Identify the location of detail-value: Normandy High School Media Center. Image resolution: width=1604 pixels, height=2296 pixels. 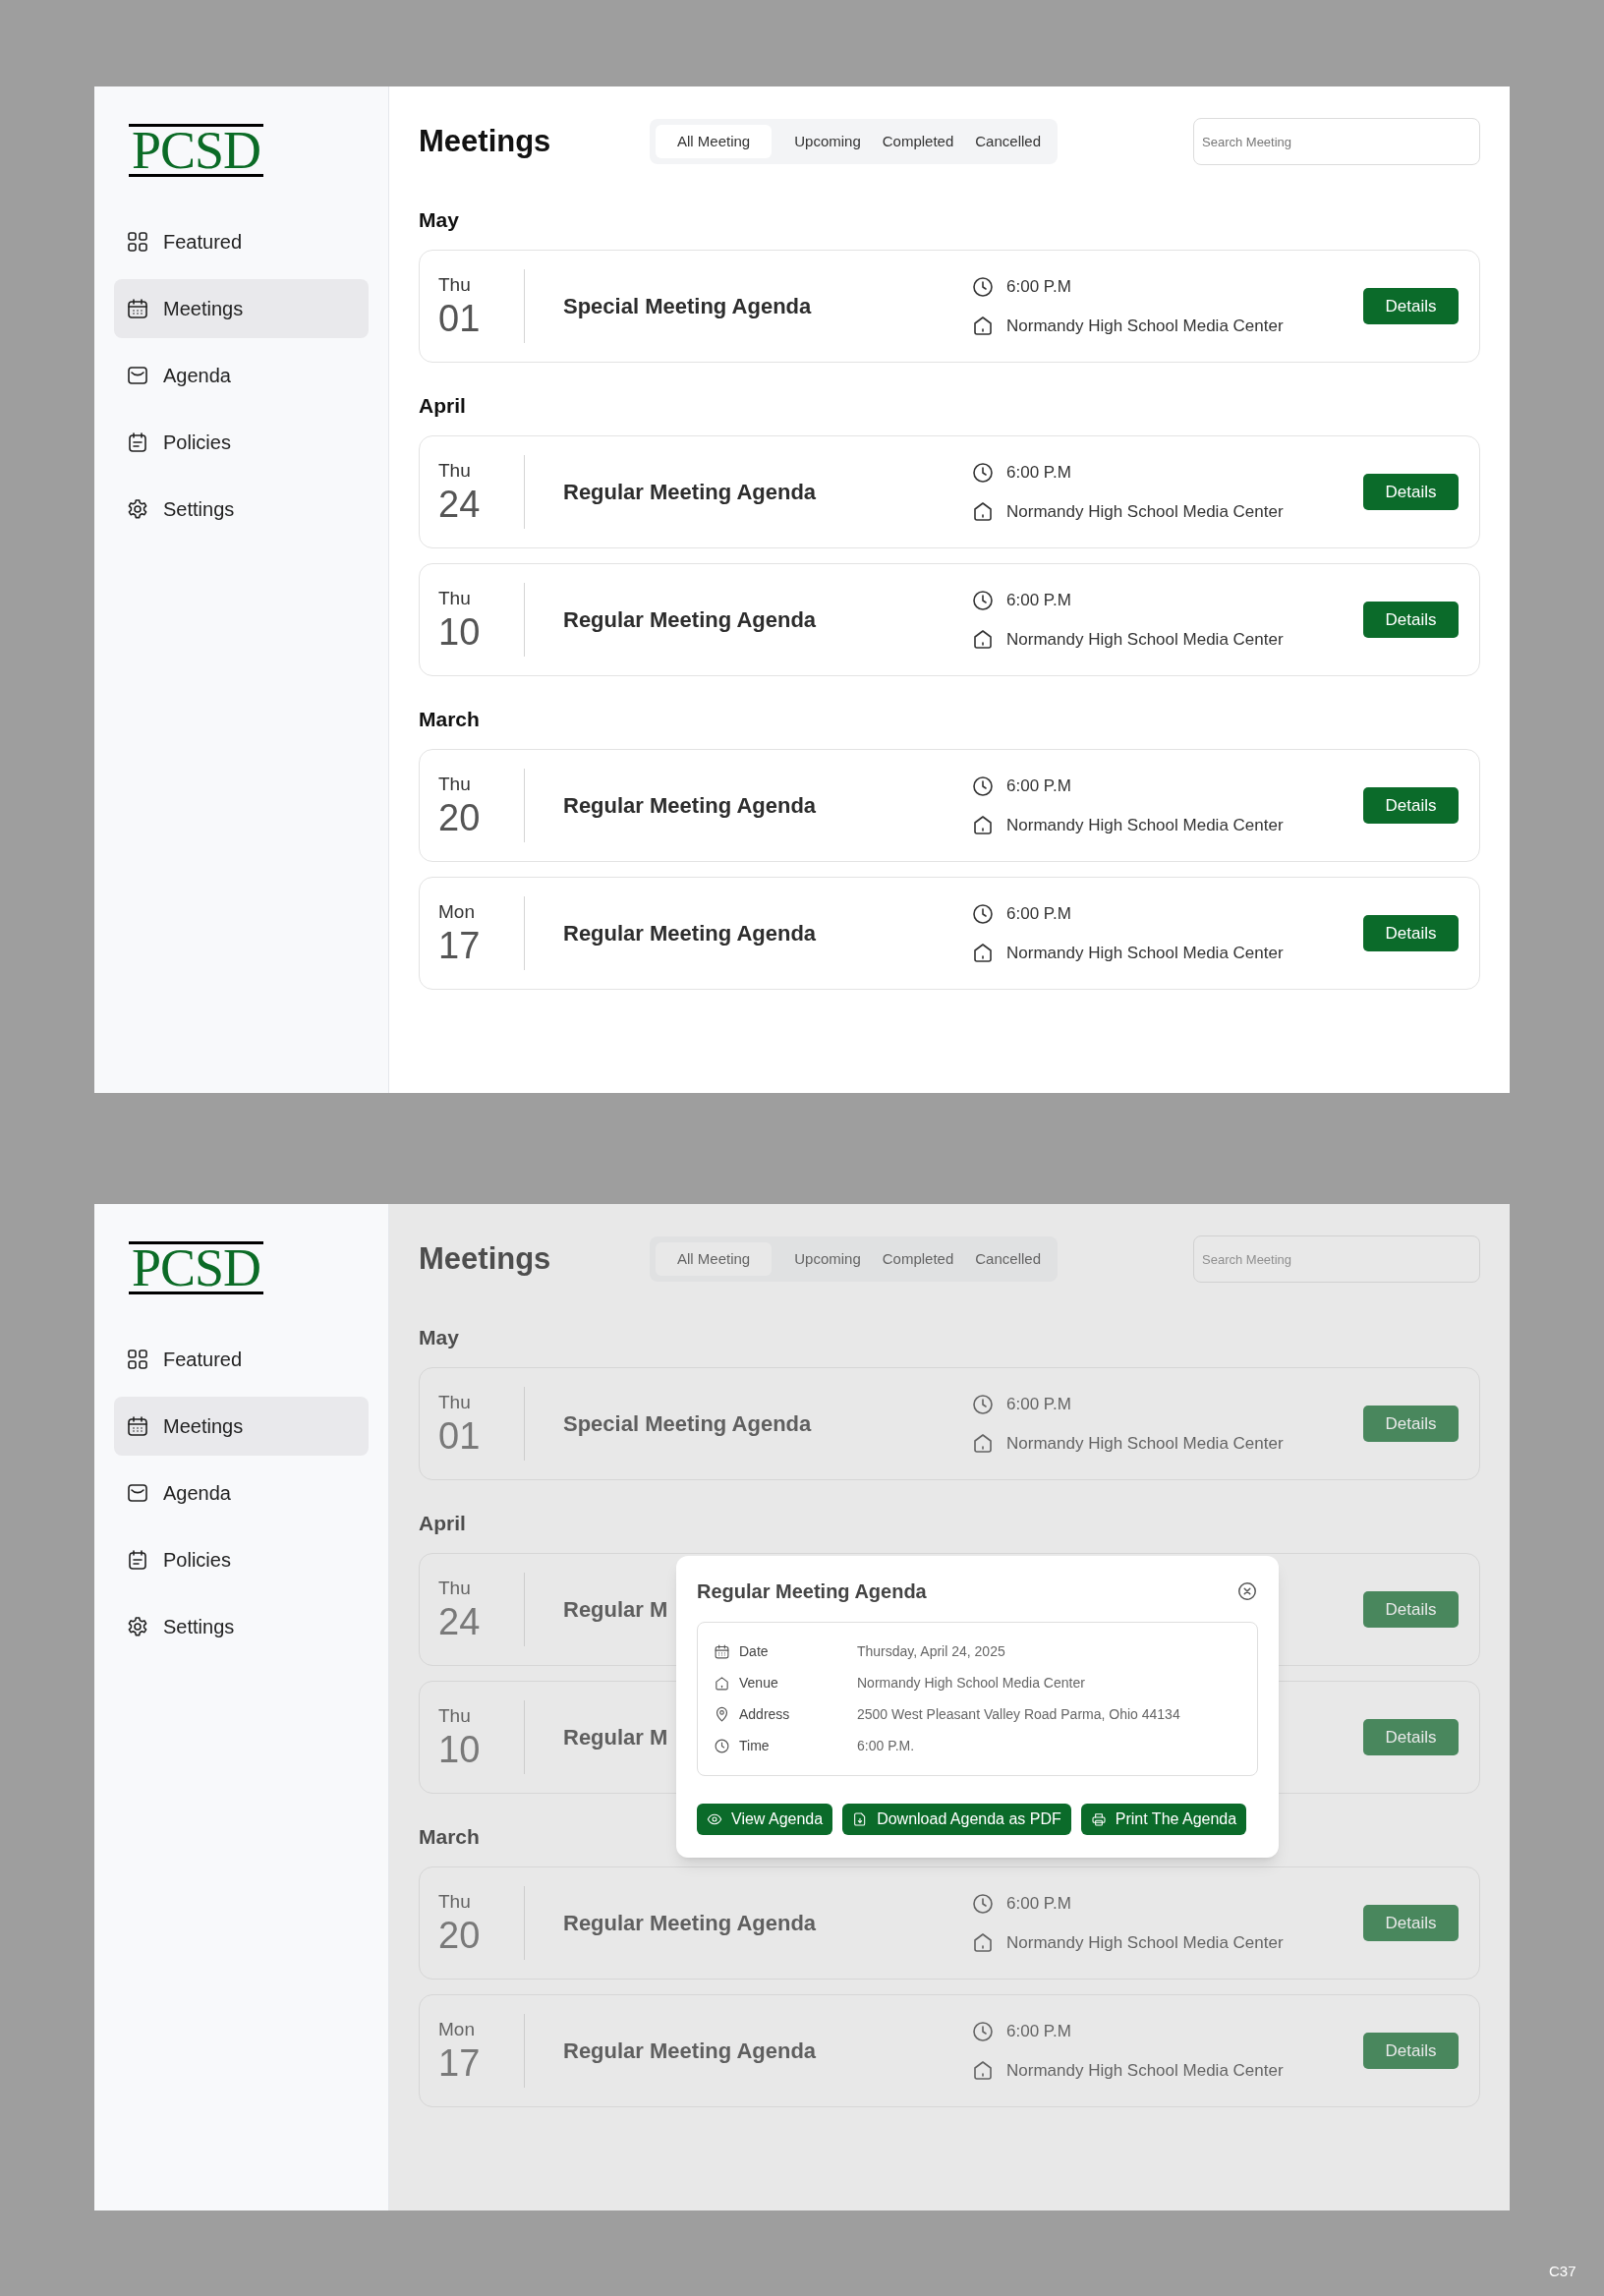
(971, 1684).